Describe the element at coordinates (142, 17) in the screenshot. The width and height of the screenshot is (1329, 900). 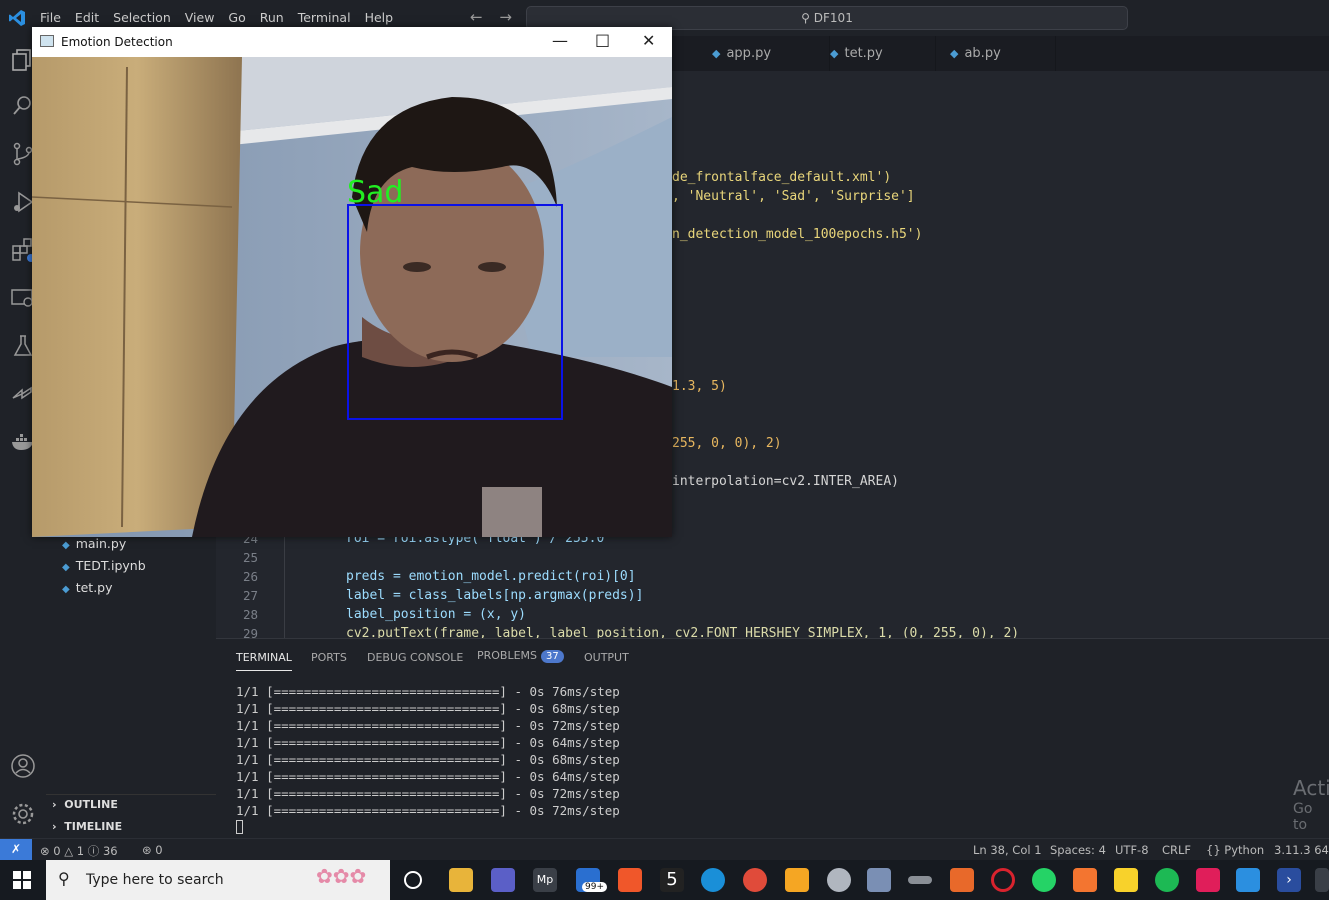
I see `menu-selection: Selection` at that location.